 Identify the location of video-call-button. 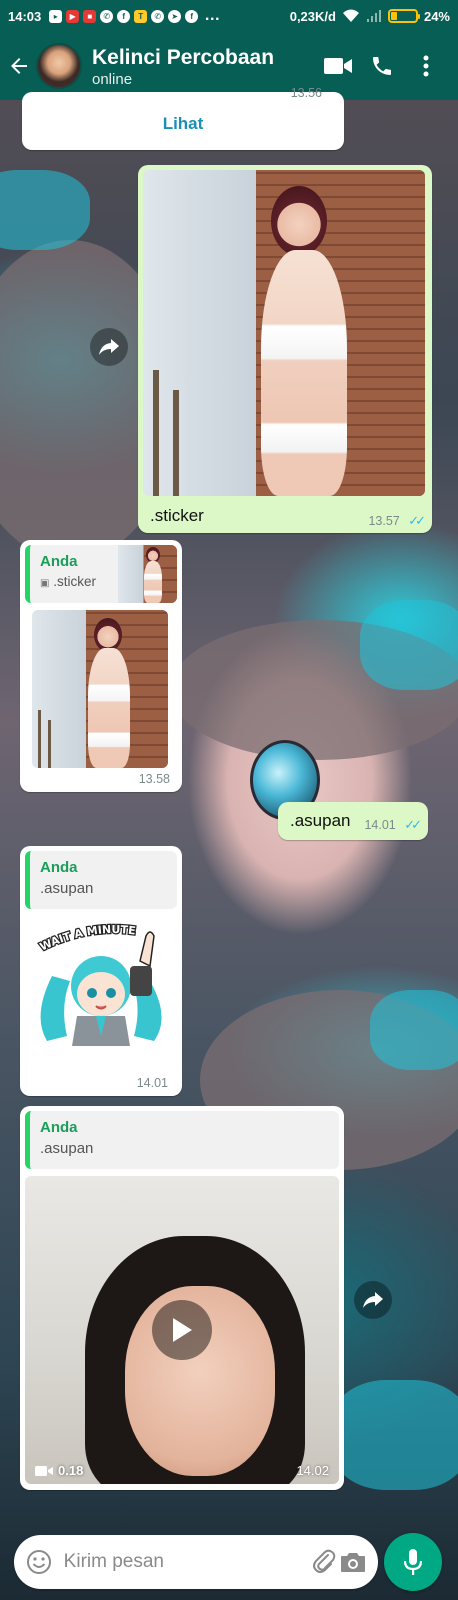
(338, 66).